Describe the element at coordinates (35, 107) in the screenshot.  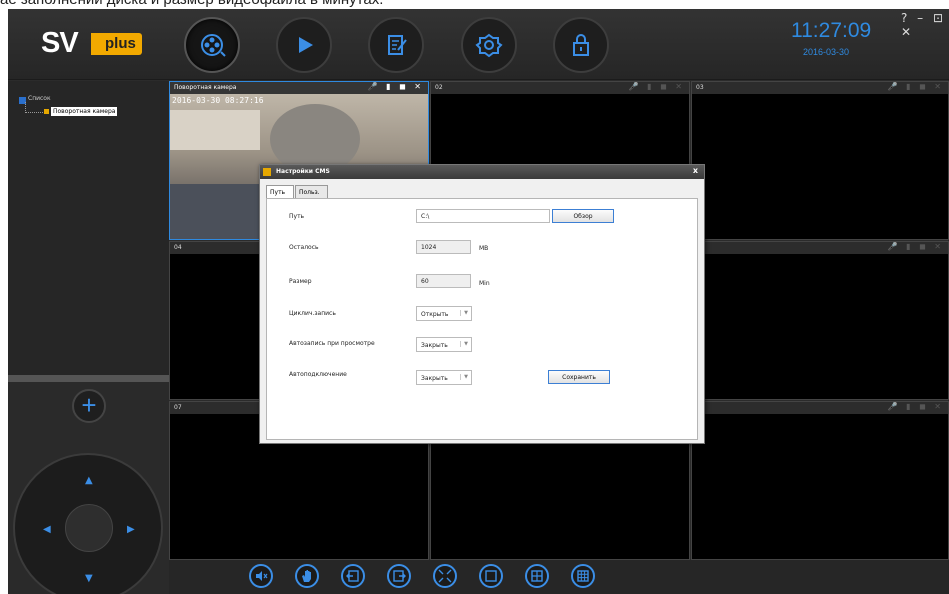
I see `tree-connector` at that location.